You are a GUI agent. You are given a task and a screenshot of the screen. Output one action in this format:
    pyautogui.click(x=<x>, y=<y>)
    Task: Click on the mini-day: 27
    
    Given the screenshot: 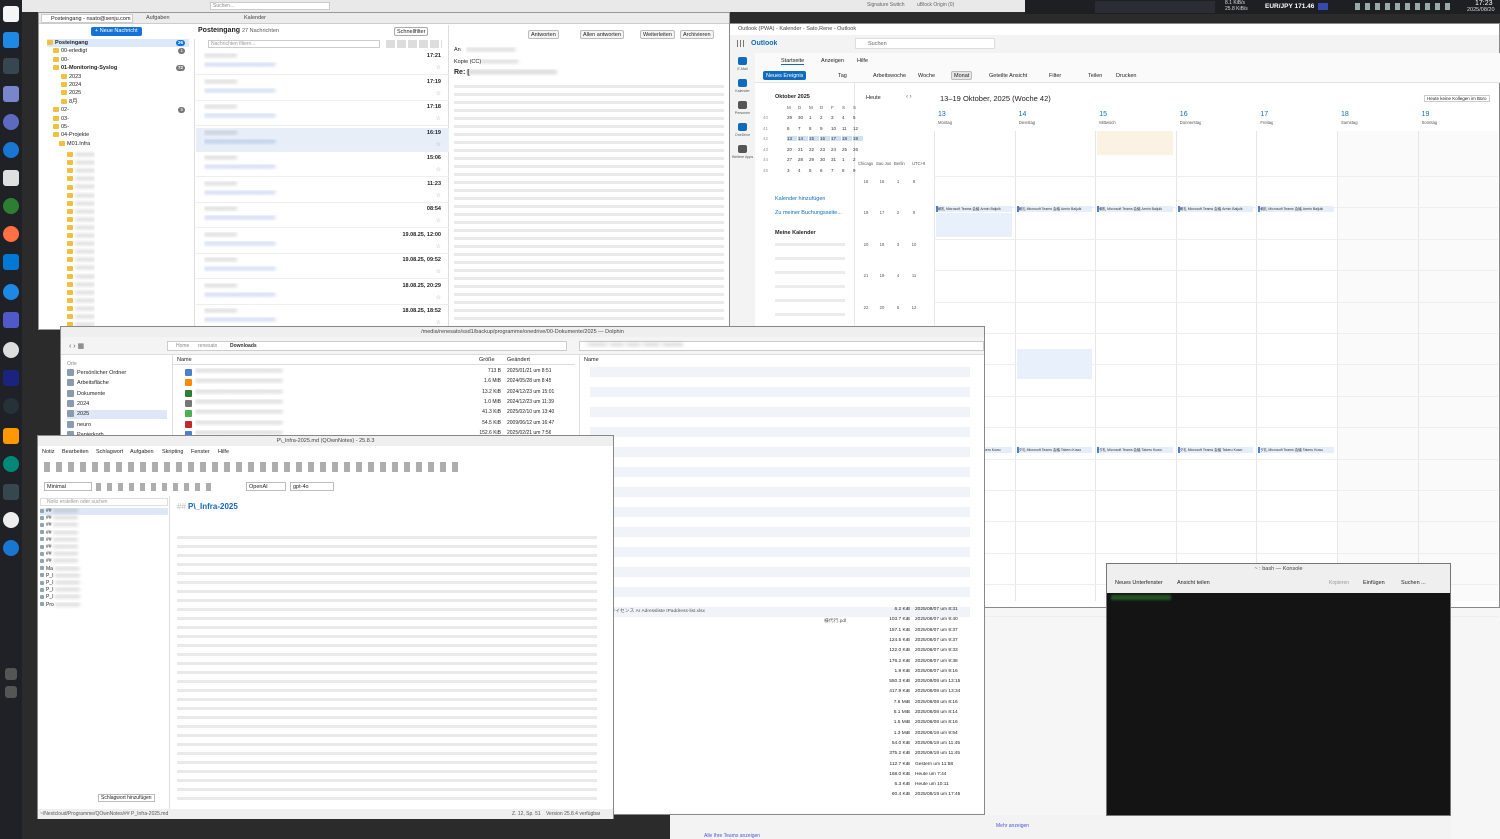 What is the action you would take?
    pyautogui.click(x=792, y=159)
    